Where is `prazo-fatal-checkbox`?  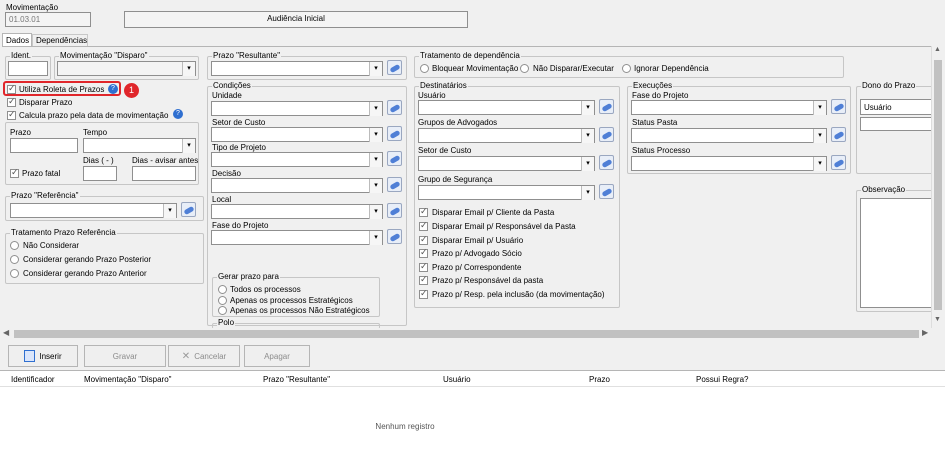
prazo-fatal-checkbox is located at coordinates (14, 172).